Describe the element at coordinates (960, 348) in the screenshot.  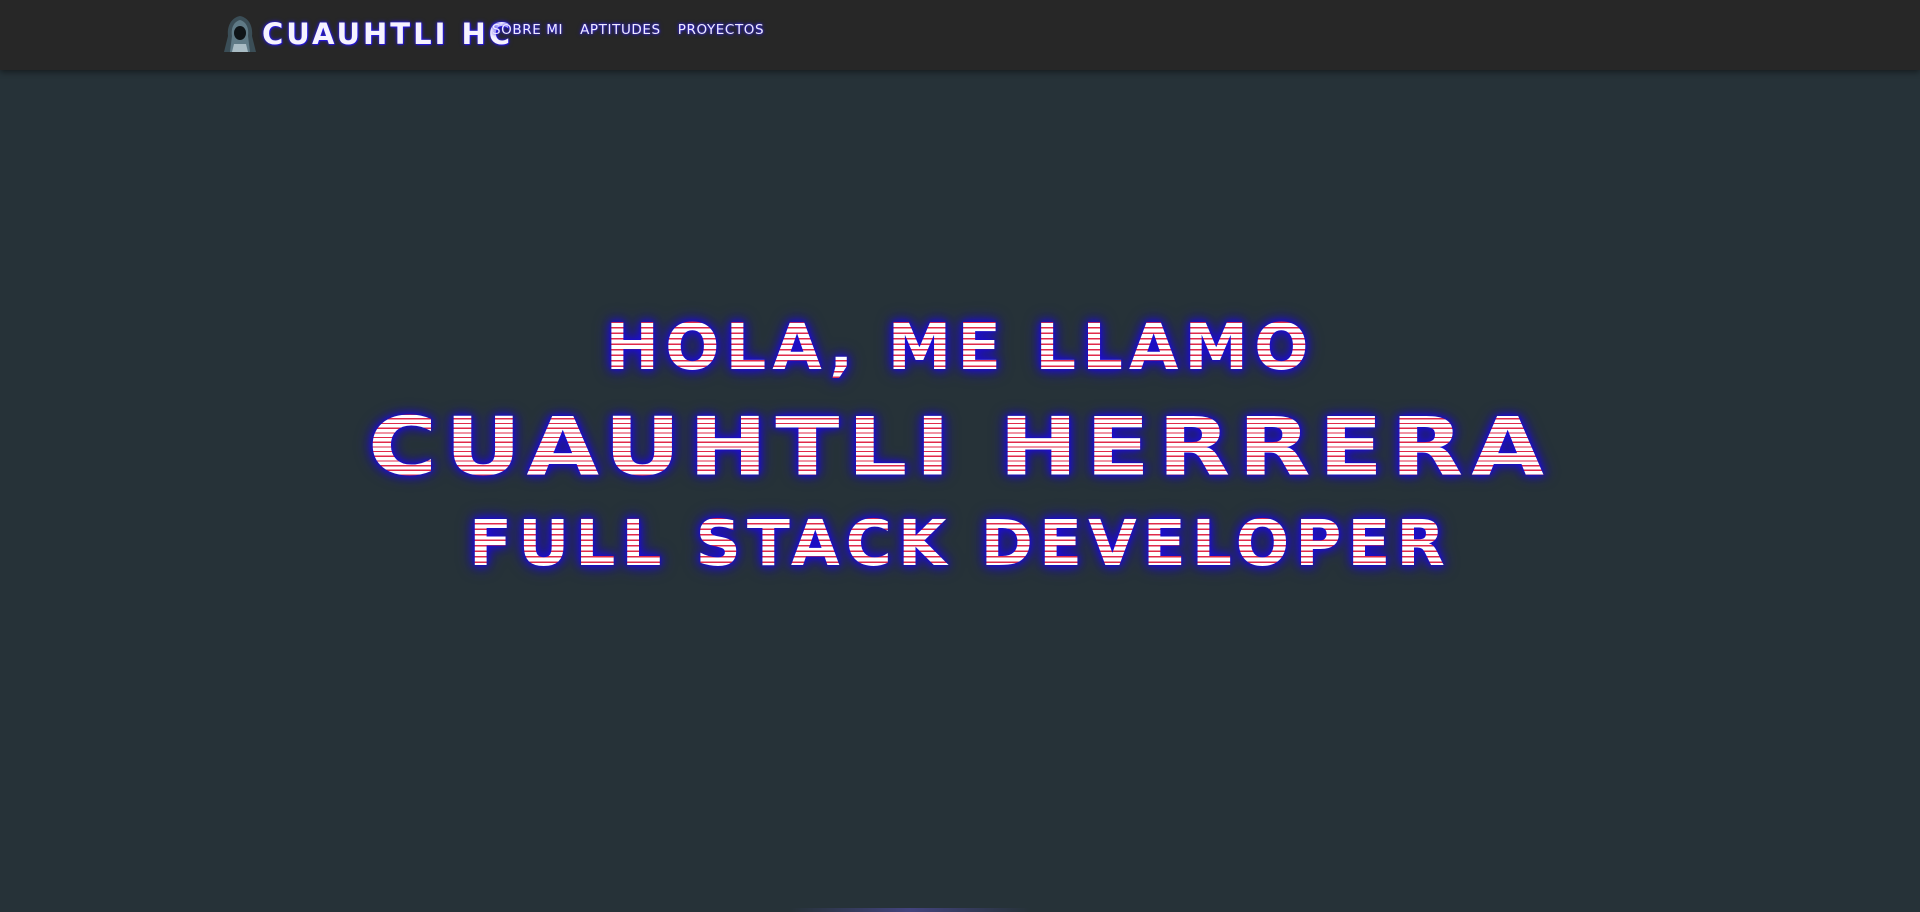
I see `hero-greeting: HOLA, ME LLAMO` at that location.